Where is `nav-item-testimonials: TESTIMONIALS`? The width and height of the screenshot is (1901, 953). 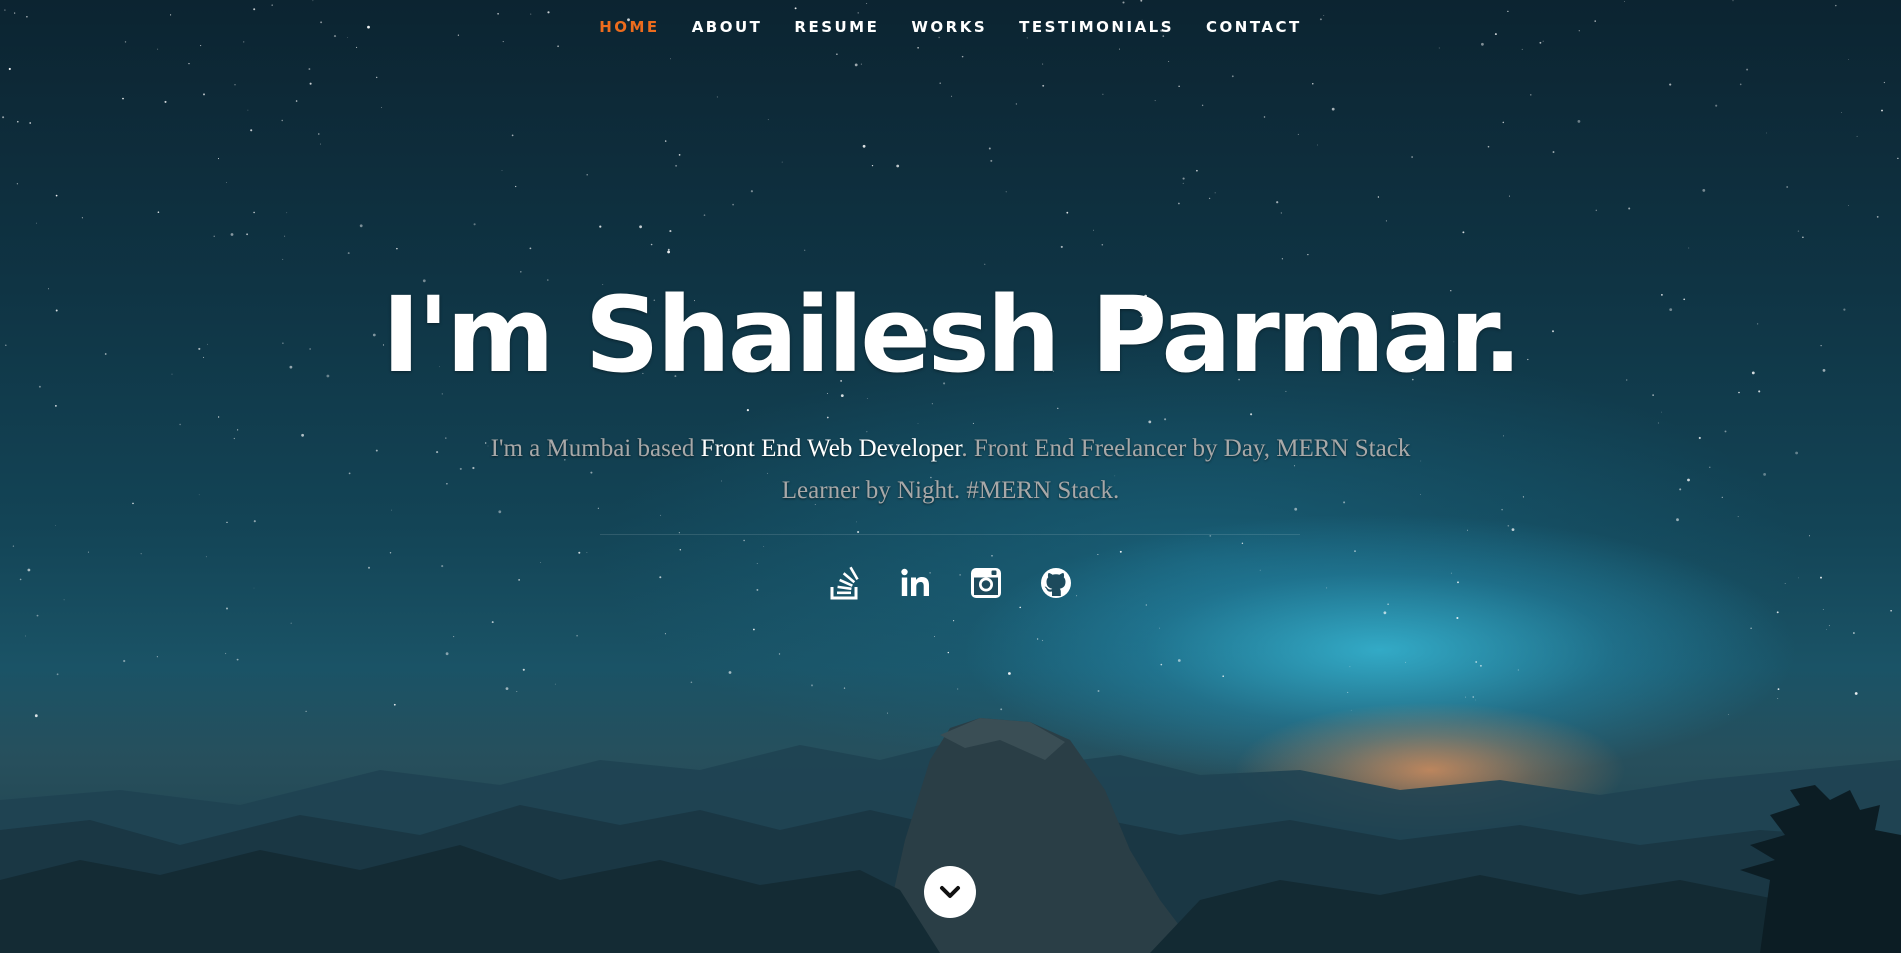 nav-item-testimonials: TESTIMONIALS is located at coordinates (1096, 27).